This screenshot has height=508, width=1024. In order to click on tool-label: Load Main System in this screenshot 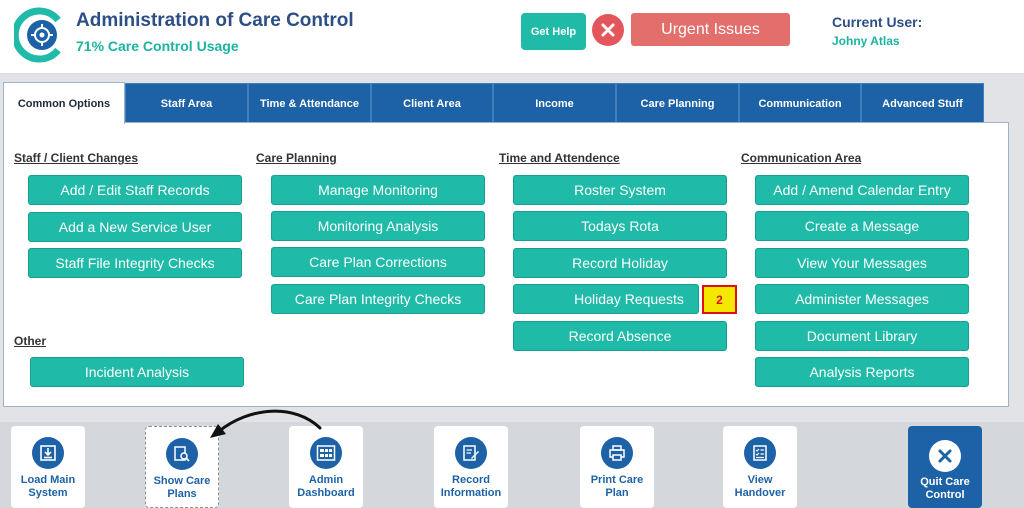, I will do `click(48, 486)`.